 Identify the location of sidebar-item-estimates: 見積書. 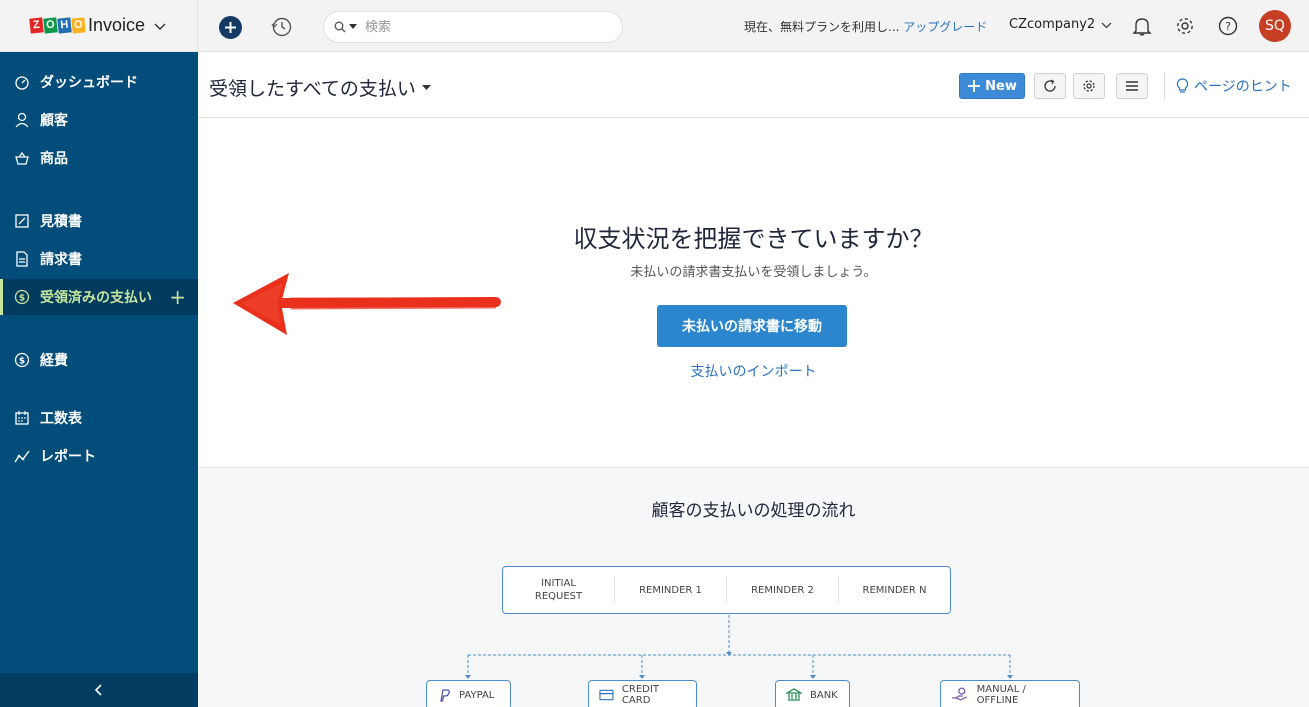
(99, 221).